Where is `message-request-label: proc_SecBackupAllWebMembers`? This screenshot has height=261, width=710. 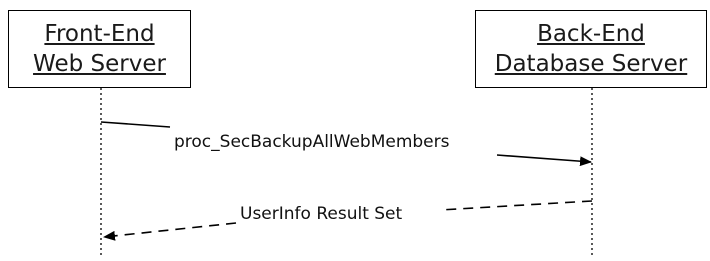
message-request-label: proc_SecBackupAllWebMembers is located at coordinates (312, 142).